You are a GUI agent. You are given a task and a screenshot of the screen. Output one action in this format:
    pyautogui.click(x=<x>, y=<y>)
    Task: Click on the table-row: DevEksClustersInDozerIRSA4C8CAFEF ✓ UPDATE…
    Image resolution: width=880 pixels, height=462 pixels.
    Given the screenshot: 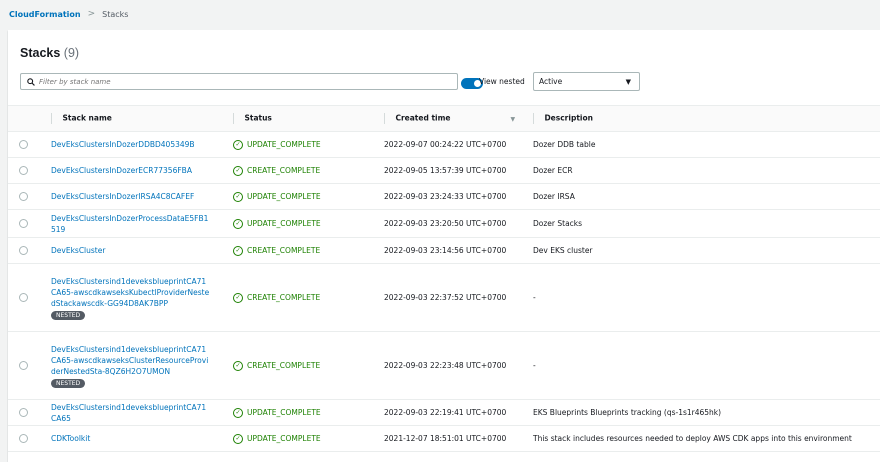 What is the action you would take?
    pyautogui.click(x=444, y=196)
    